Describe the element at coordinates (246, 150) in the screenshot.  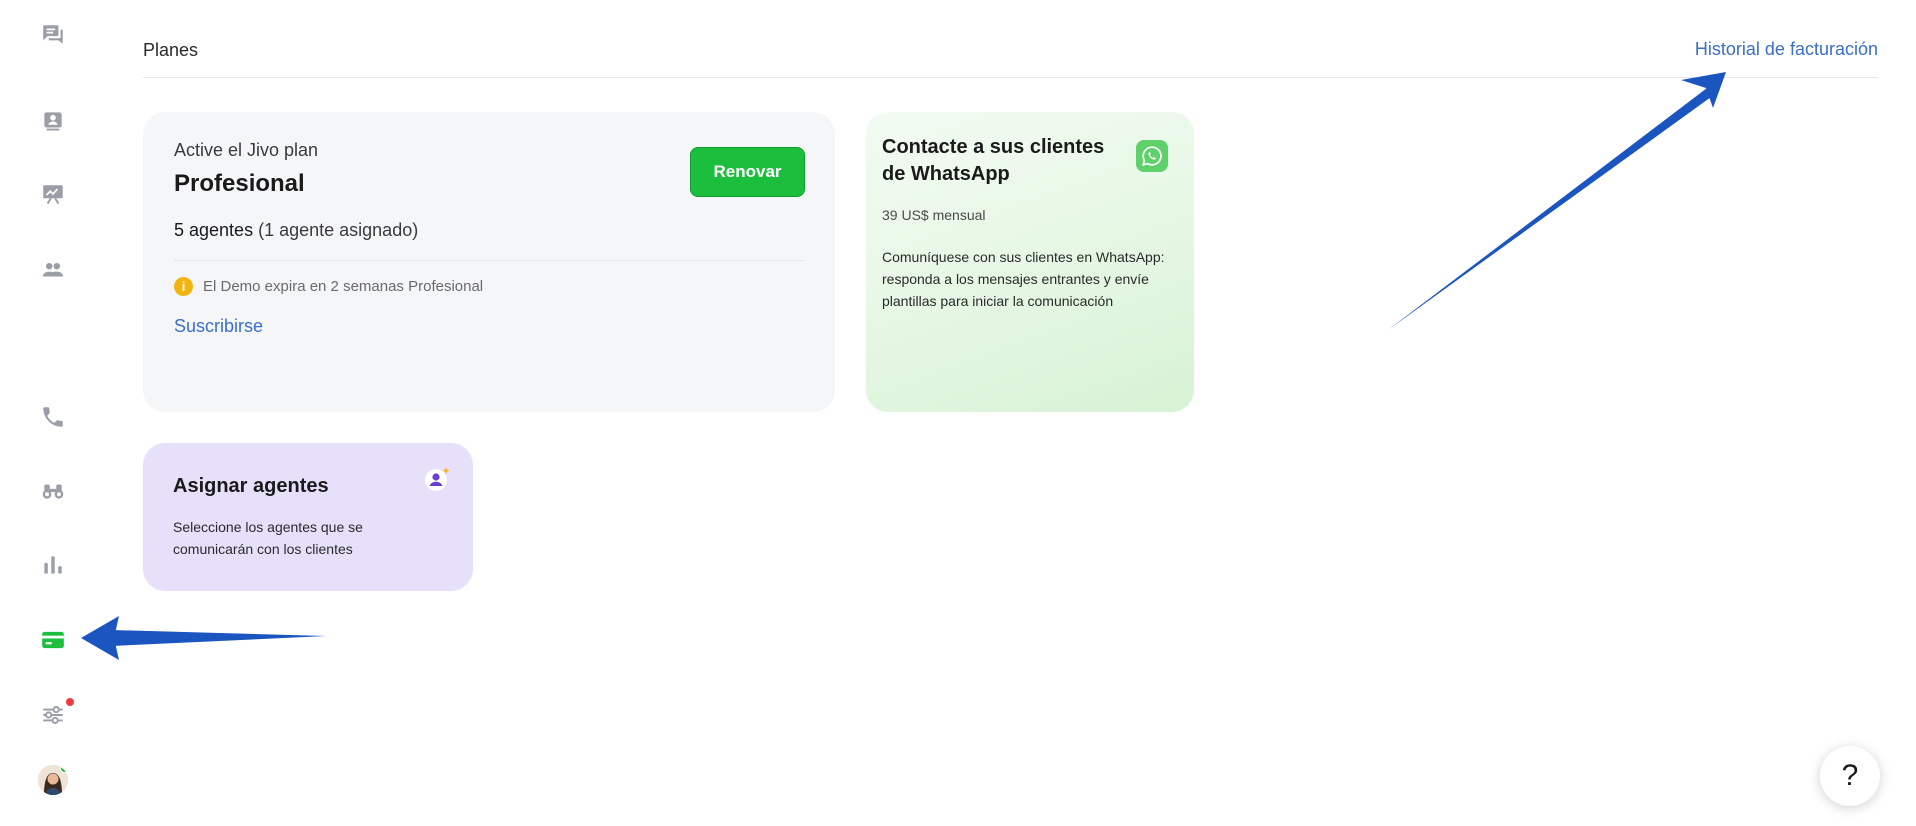
I see `plan-subtitle: Active el Jivo plan` at that location.